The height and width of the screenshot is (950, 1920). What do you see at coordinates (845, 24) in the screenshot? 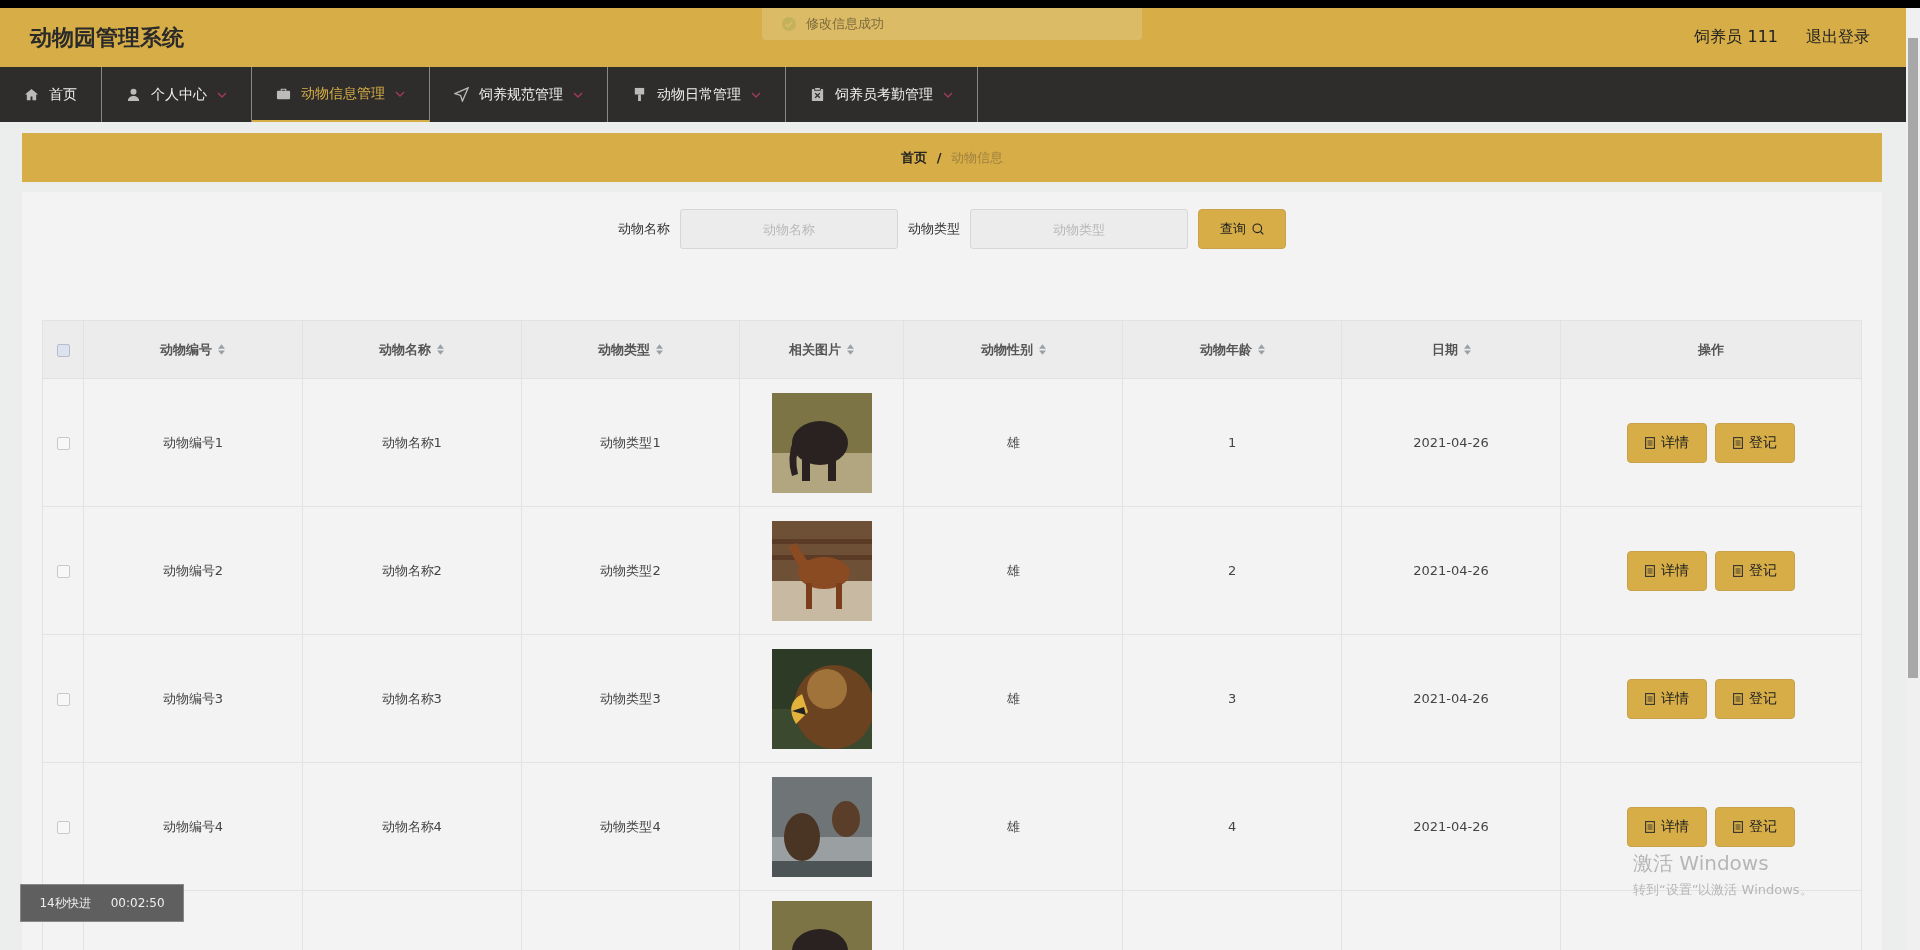
I see `toast-message: 修改信息成功` at bounding box center [845, 24].